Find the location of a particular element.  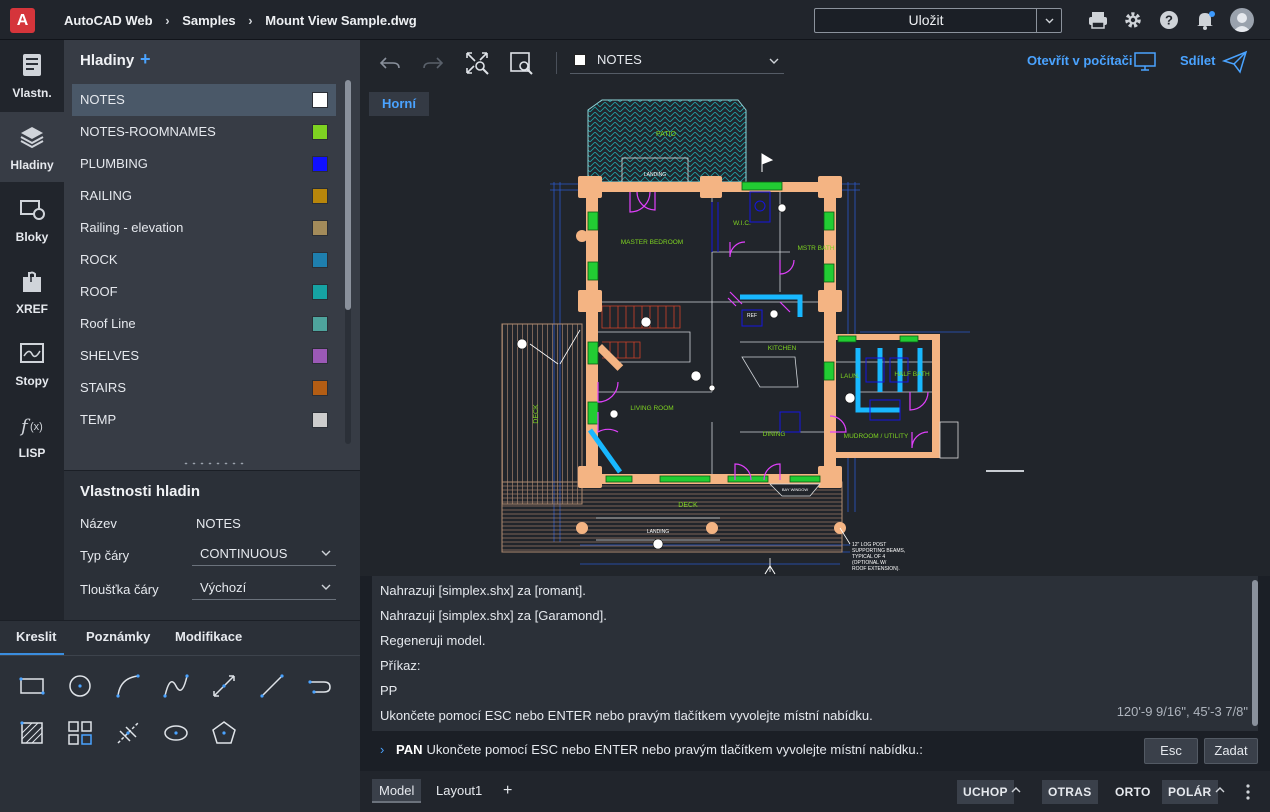

gear-icon is located at coordinates (1133, 20).